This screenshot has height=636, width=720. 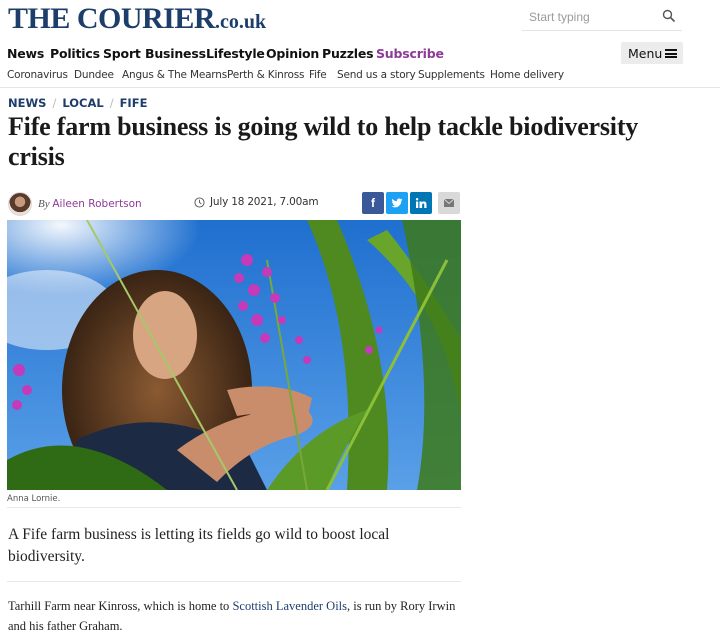 I want to click on nav-item-news: News, so click(x=25, y=53).